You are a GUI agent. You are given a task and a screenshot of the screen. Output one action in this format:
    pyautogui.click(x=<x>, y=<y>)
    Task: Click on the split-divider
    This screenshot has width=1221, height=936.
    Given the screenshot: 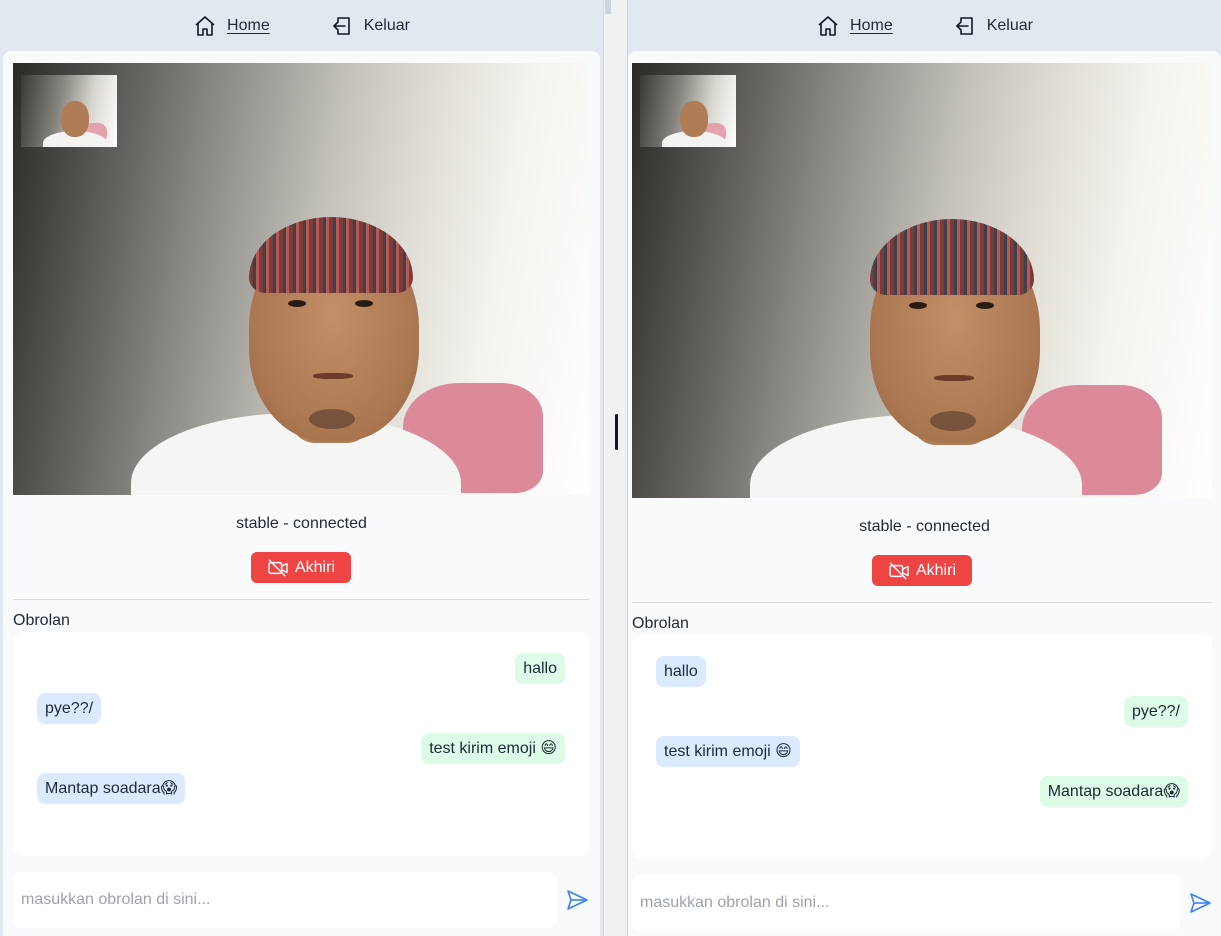 What is the action you would take?
    pyautogui.click(x=615, y=468)
    